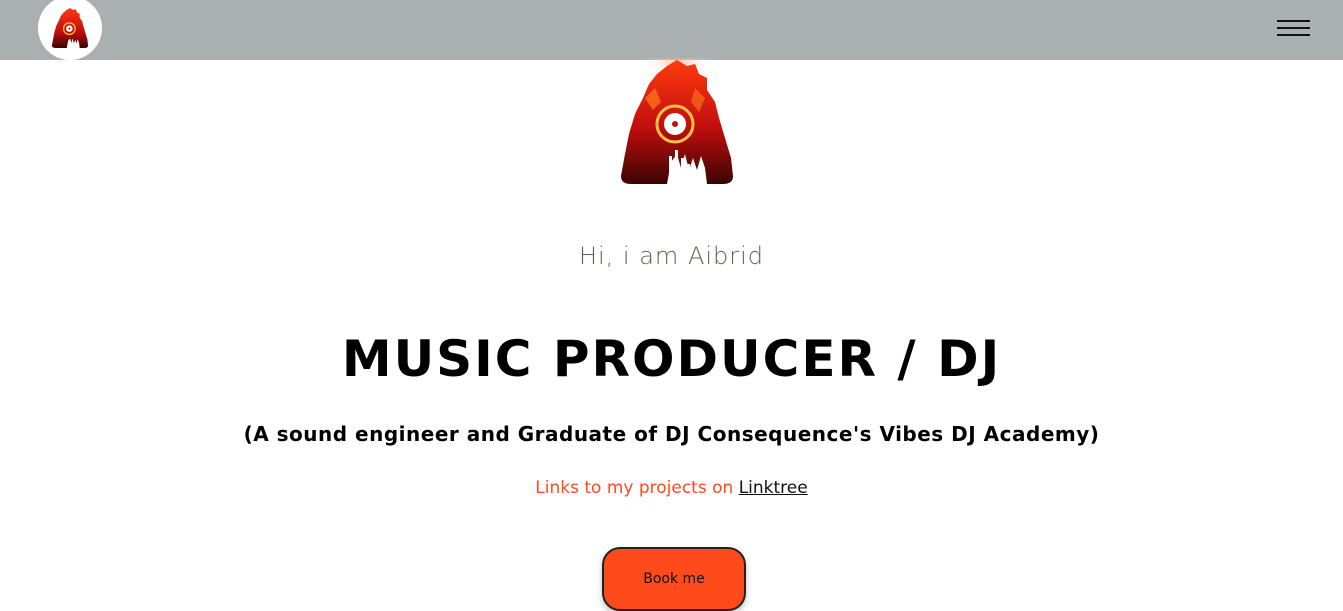 The image size is (1343, 611). What do you see at coordinates (671, 359) in the screenshot?
I see `page-title: MUSIC PRODUCER / DJ` at bounding box center [671, 359].